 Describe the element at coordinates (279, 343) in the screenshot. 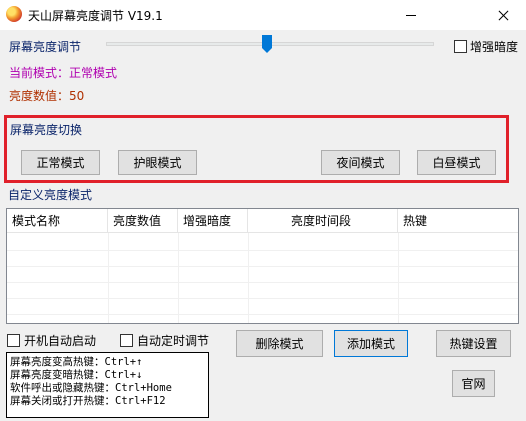

I see `delete-mode-button: 删除模式` at that location.